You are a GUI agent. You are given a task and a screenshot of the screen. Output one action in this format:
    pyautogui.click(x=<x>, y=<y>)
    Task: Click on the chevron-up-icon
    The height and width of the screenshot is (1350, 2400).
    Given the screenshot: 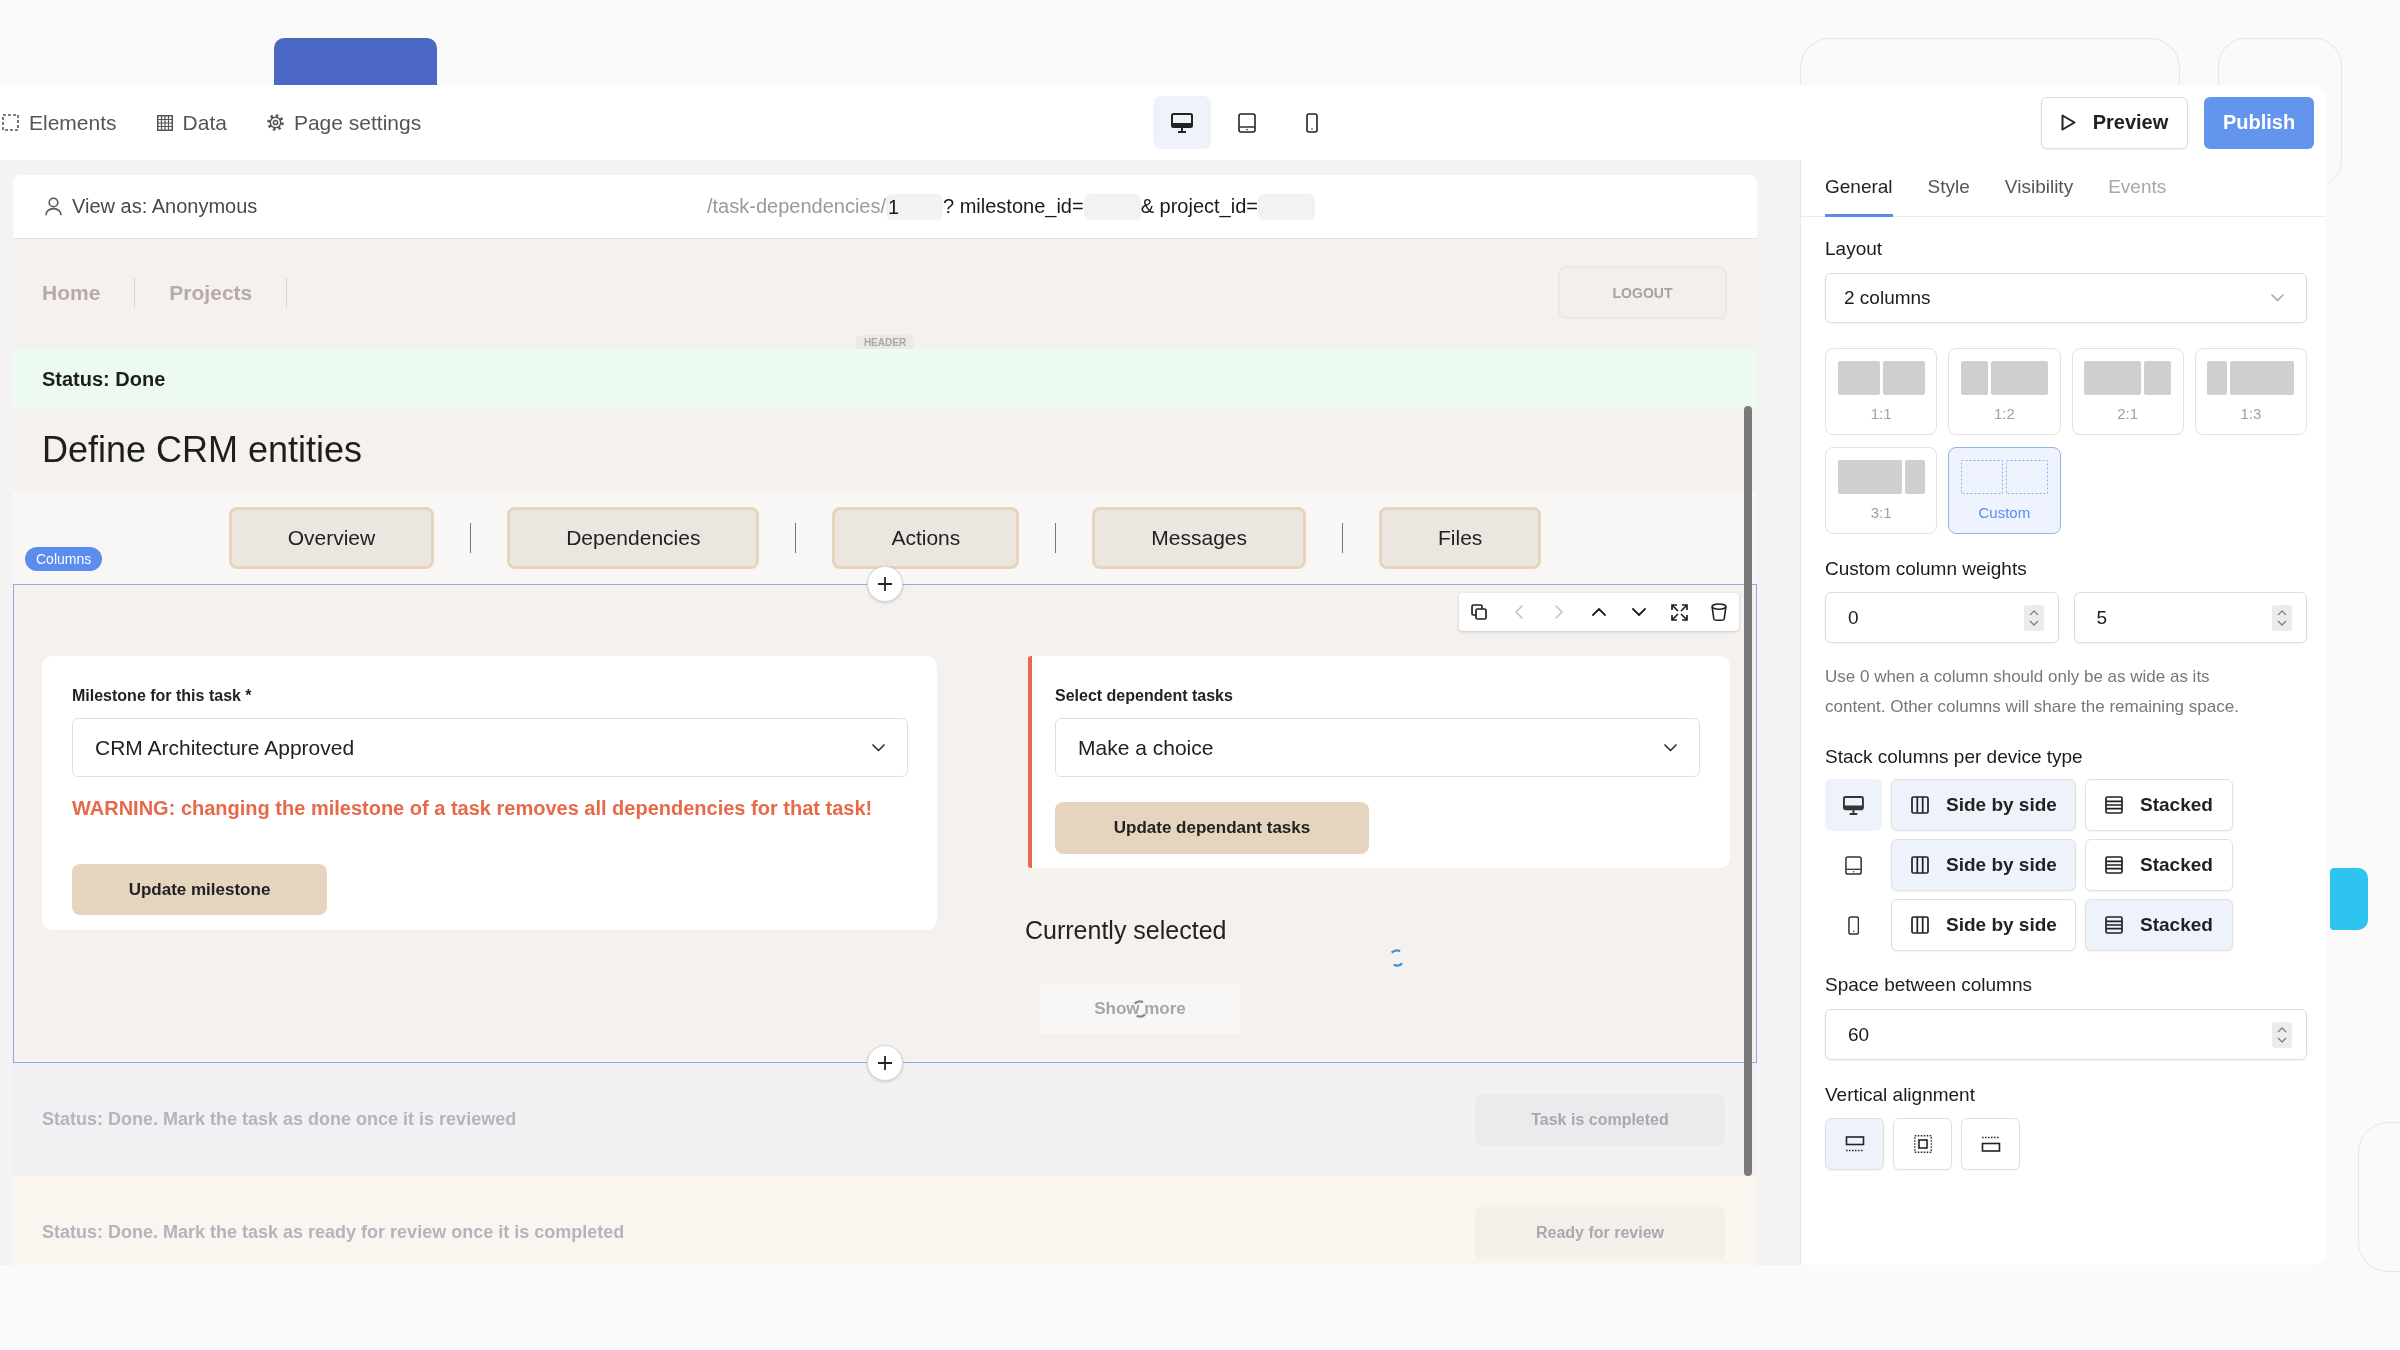 What is the action you would take?
    pyautogui.click(x=1599, y=612)
    